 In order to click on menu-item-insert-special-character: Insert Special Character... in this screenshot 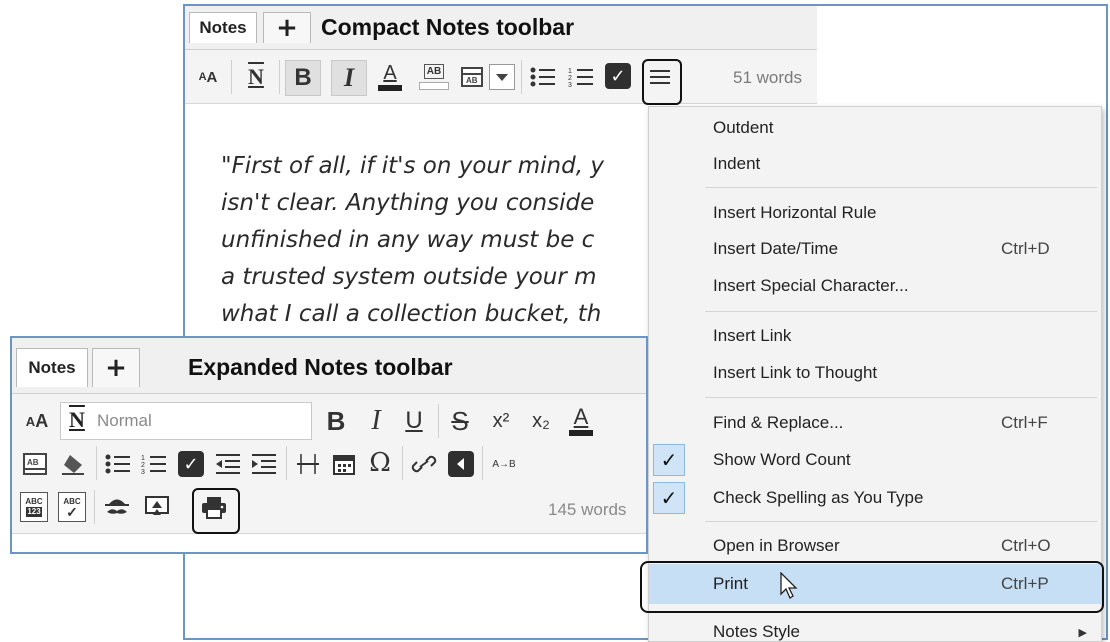, I will do `click(875, 286)`.